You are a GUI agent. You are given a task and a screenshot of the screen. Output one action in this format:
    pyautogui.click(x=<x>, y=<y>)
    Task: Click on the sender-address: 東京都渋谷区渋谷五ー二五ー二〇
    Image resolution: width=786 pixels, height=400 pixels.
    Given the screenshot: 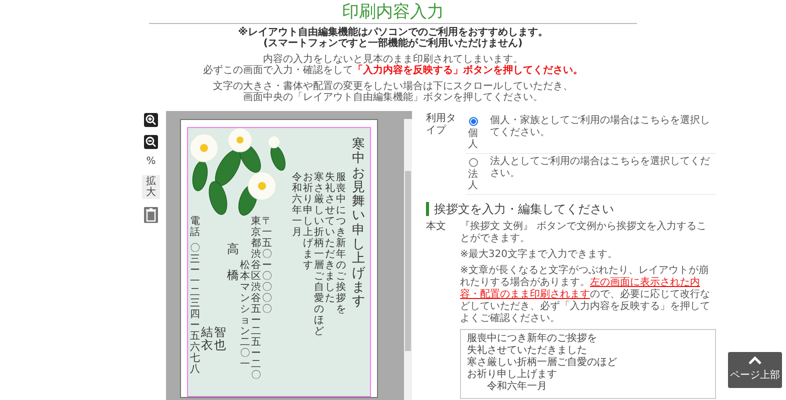 What is the action you would take?
    pyautogui.click(x=256, y=298)
    